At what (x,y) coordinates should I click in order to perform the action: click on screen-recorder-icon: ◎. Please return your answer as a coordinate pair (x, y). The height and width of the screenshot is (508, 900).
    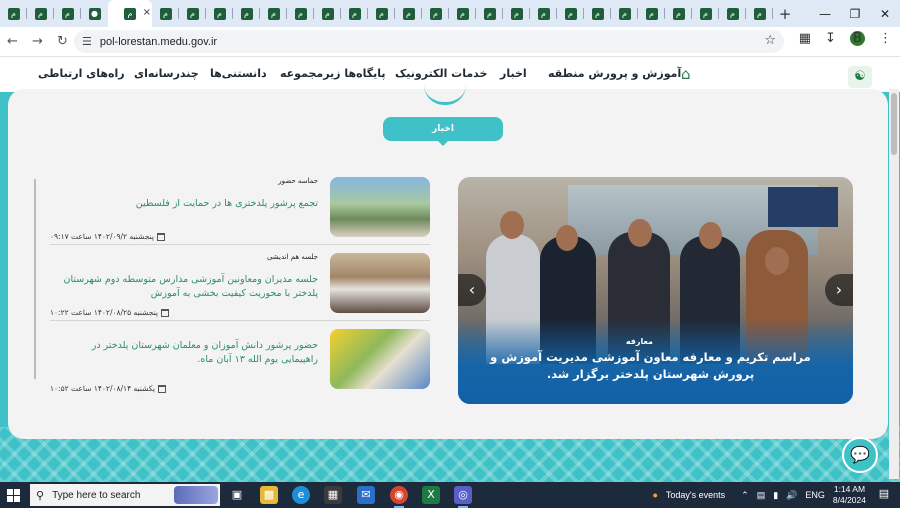
    Looking at the image, I should click on (463, 497).